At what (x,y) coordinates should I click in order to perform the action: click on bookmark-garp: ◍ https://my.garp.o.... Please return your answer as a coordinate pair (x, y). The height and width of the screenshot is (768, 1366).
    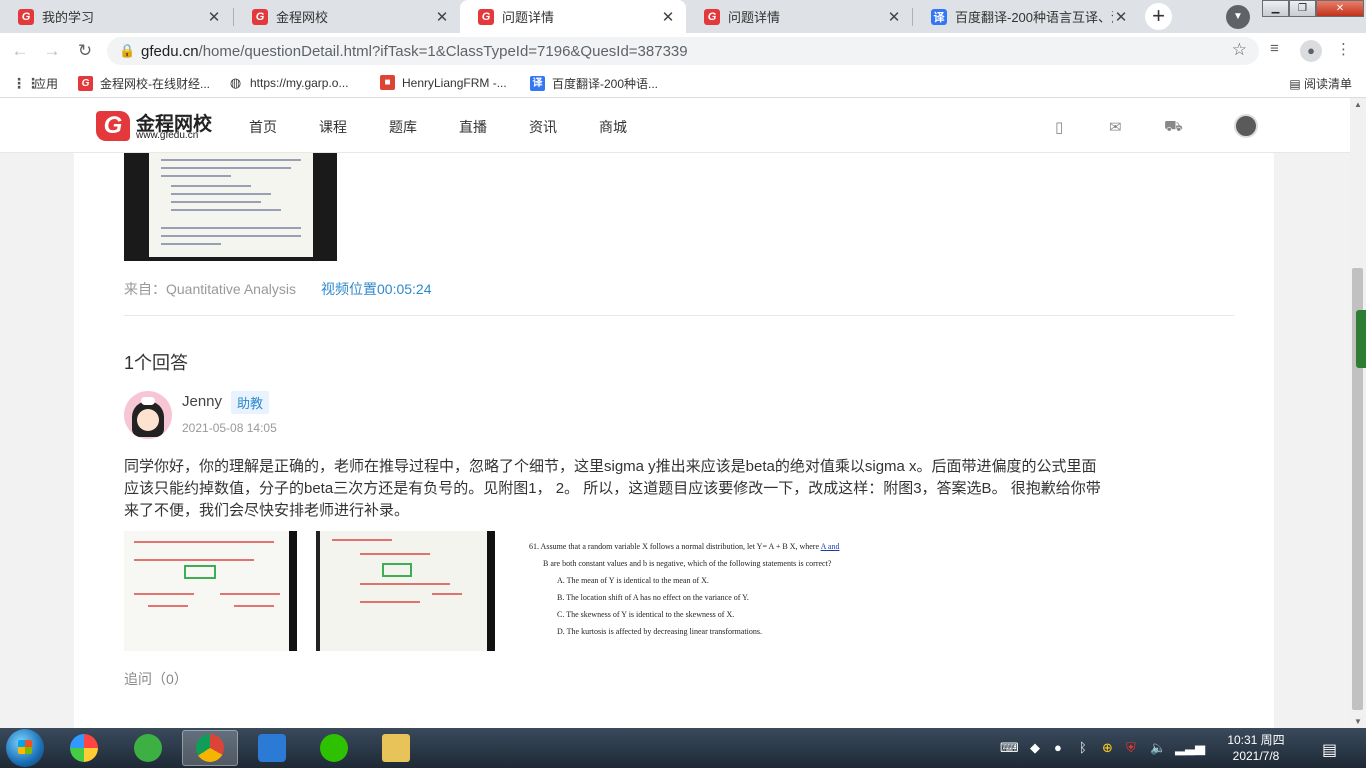
    Looking at the image, I should click on (288, 82).